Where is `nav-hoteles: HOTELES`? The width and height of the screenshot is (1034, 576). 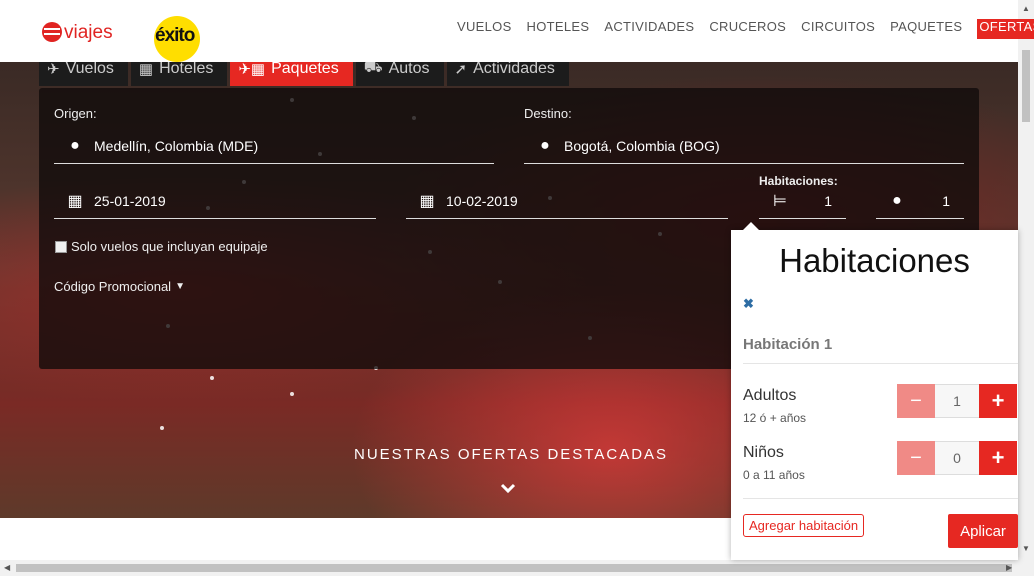 nav-hoteles: HOTELES is located at coordinates (558, 29).